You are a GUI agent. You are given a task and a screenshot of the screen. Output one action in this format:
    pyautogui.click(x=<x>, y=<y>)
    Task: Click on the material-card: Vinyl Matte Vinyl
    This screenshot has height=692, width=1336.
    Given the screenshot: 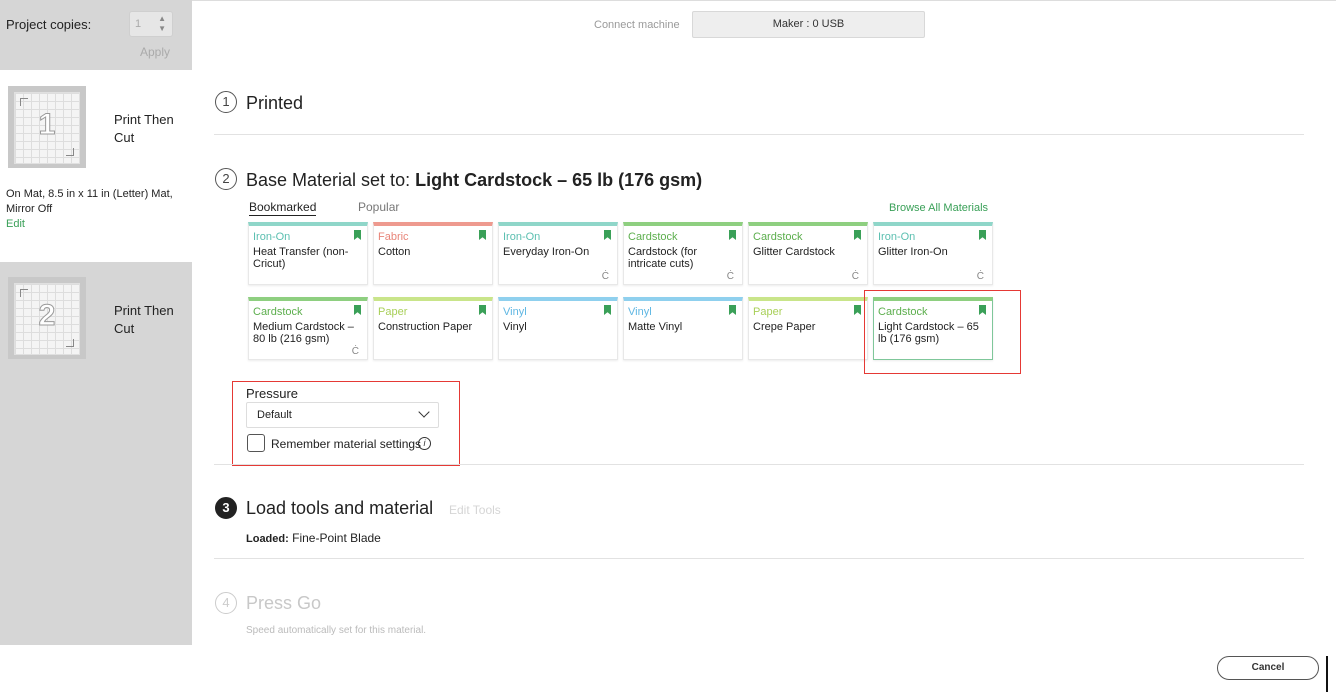 What is the action you would take?
    pyautogui.click(x=683, y=328)
    